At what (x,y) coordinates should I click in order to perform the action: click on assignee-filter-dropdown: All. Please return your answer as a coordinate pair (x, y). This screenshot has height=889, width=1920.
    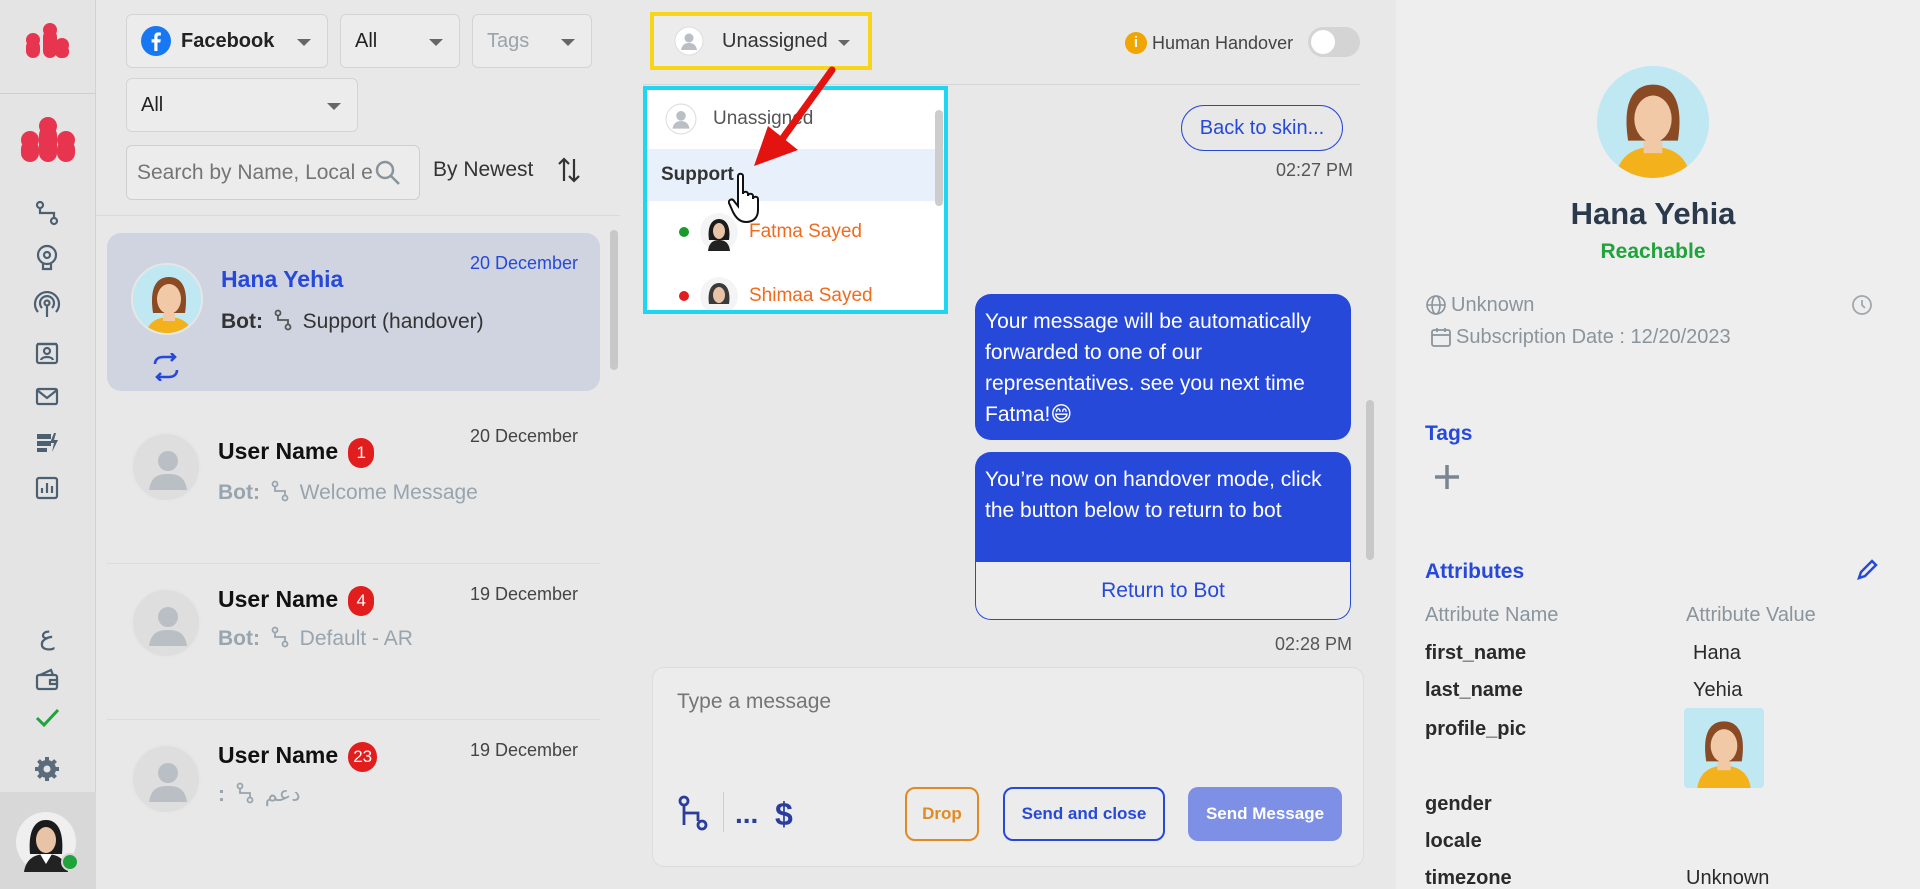
    Looking at the image, I should click on (242, 105).